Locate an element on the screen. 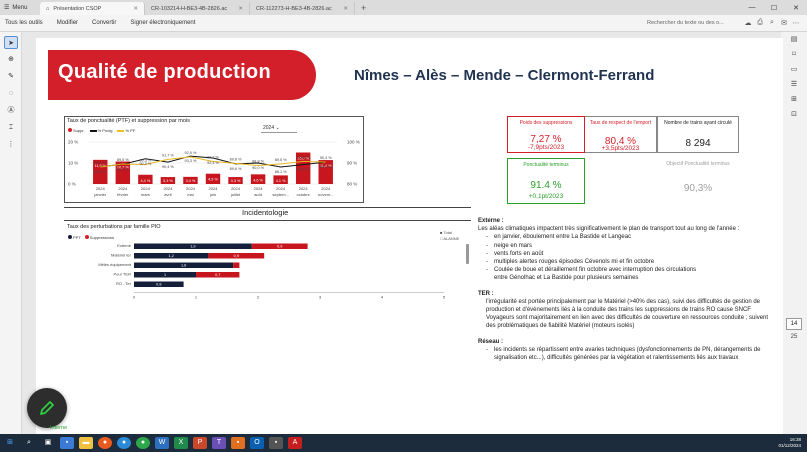 This screenshot has width=807, height=452. x-tick-label: 4 is located at coordinates (382, 297).